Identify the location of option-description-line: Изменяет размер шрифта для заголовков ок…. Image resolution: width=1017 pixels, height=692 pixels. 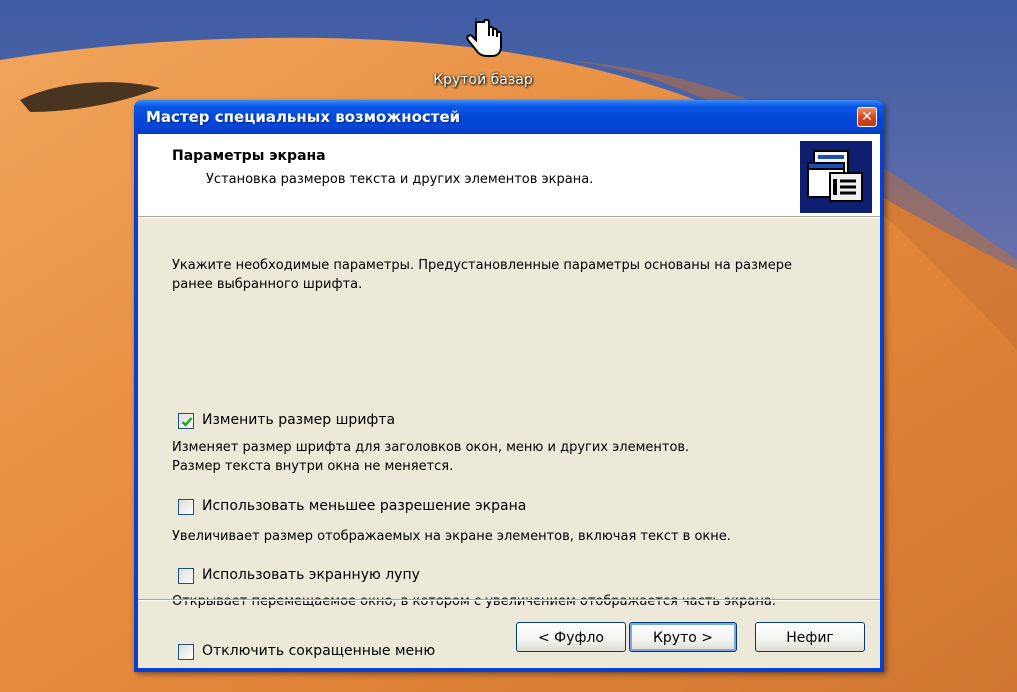
(431, 447).